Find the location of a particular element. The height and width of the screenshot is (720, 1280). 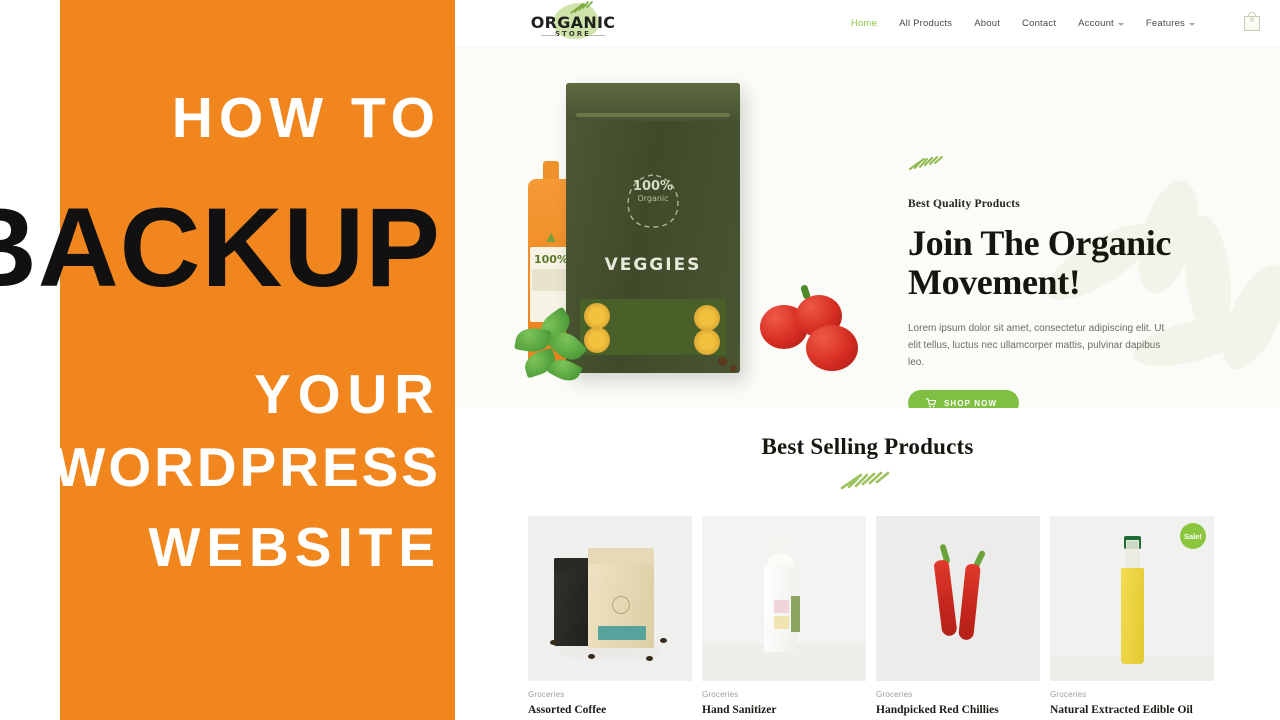

hero-sprig-icon is located at coordinates (1073, 165).